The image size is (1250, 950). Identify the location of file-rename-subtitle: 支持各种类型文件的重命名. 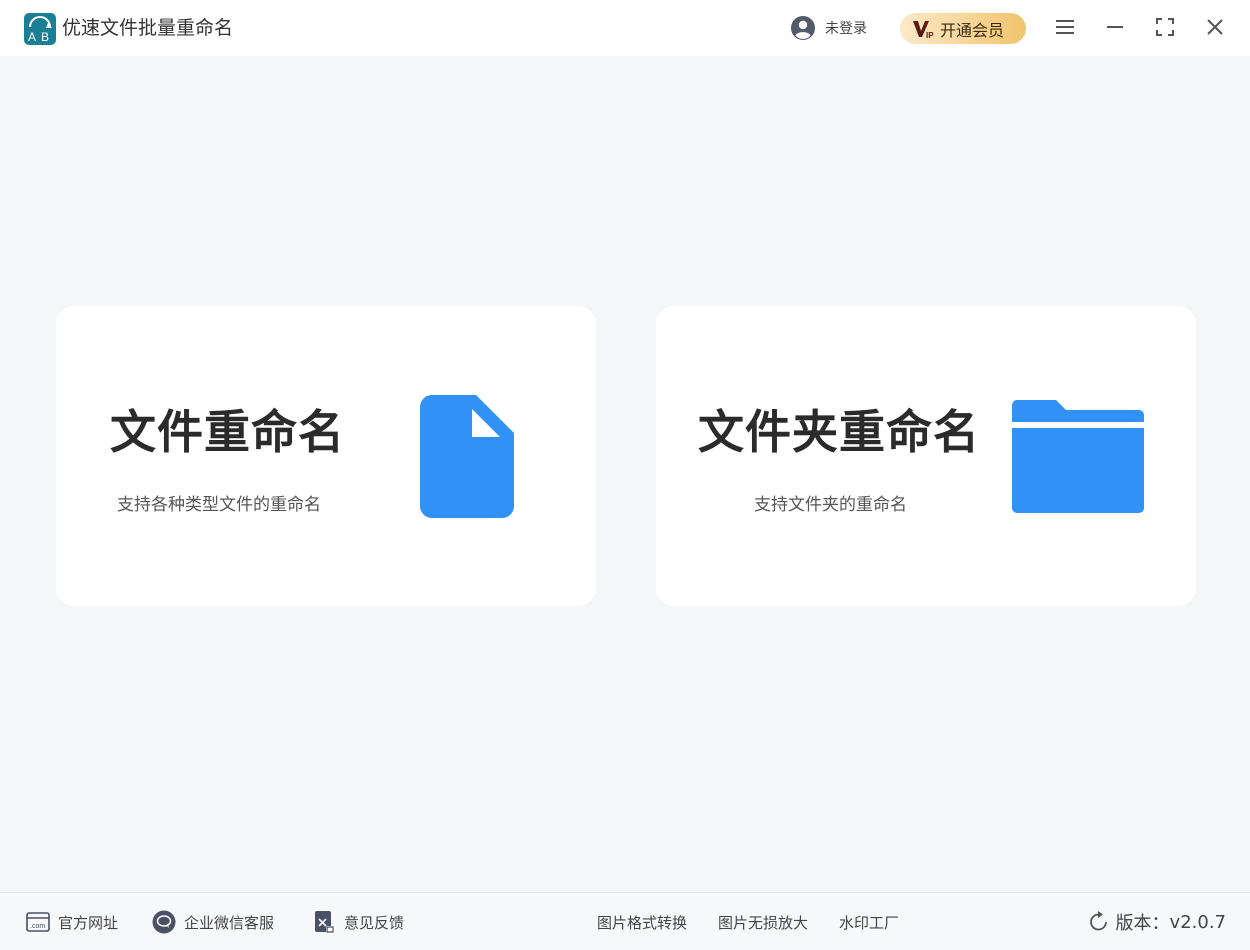
(219, 505).